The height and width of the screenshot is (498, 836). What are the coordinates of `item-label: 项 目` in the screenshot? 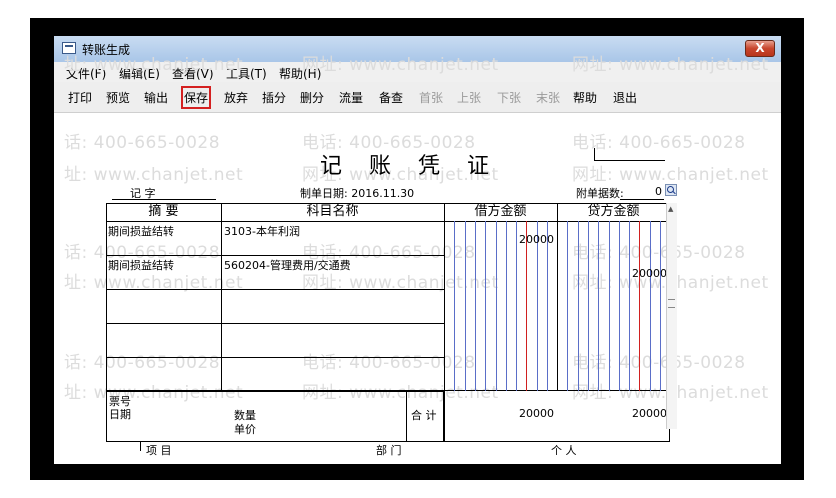 It's located at (159, 450).